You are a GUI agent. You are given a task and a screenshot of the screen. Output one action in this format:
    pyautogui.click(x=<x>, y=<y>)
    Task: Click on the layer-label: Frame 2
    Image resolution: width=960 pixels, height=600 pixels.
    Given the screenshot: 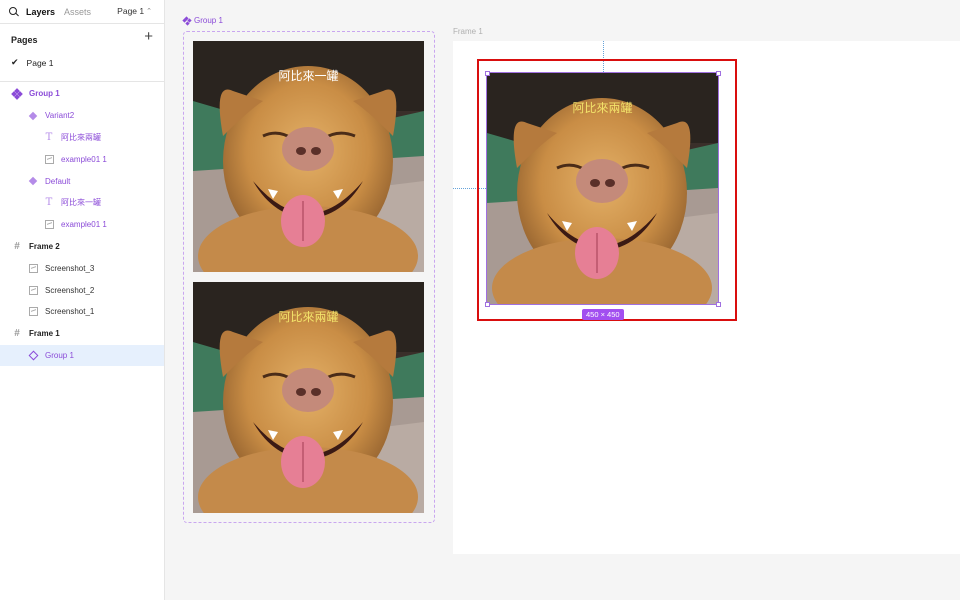 What is the action you would take?
    pyautogui.click(x=44, y=246)
    